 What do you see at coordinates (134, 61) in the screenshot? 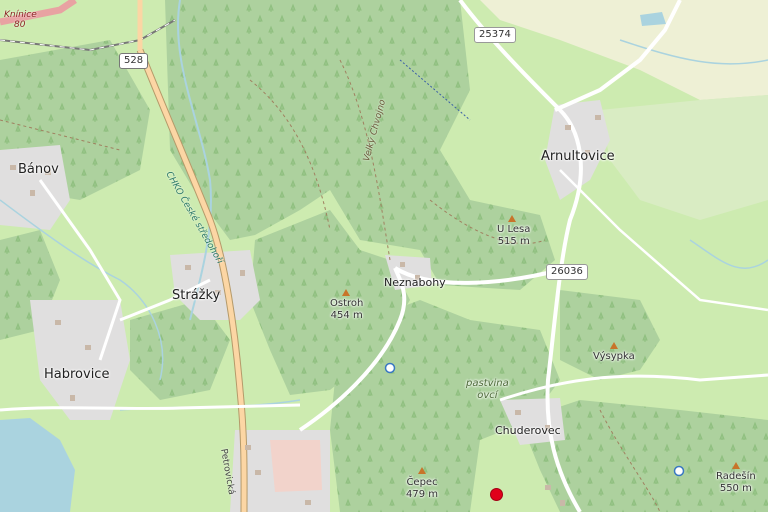
I see `road-shield-528: 528` at bounding box center [134, 61].